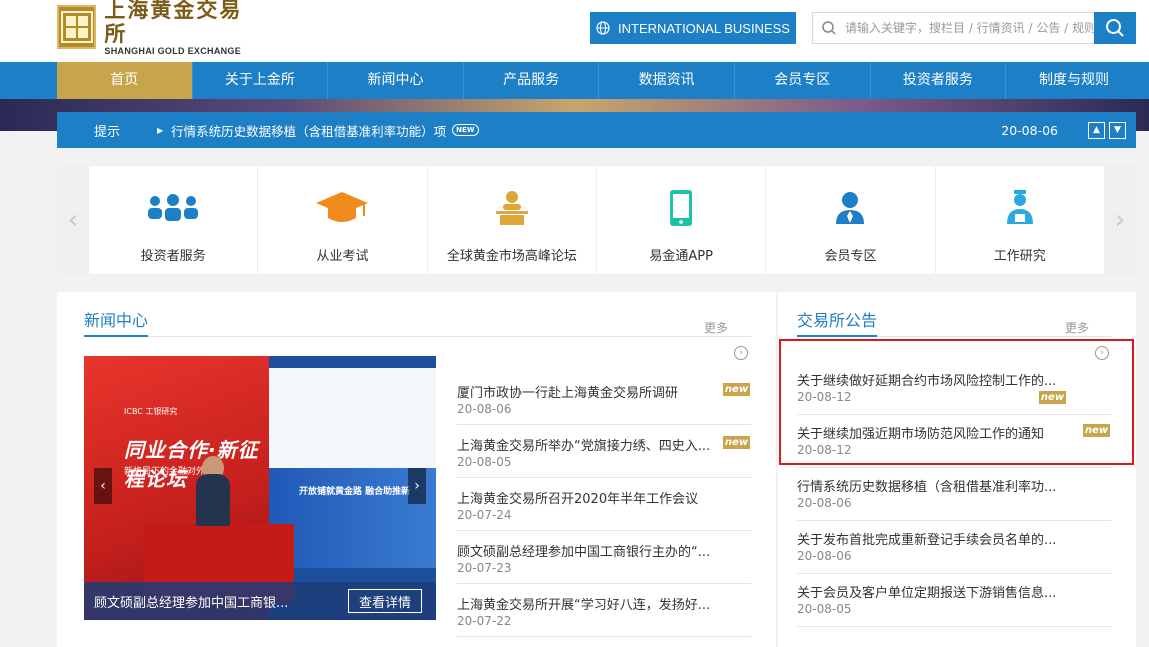 This screenshot has height=647, width=1149. I want to click on quick-link-app: 易金通APP, so click(682, 220).